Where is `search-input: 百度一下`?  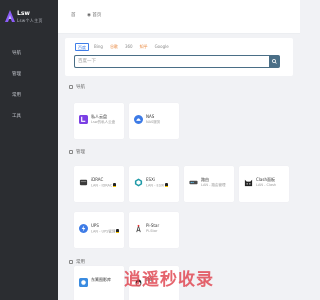 search-input: 百度一下 is located at coordinates (172, 61).